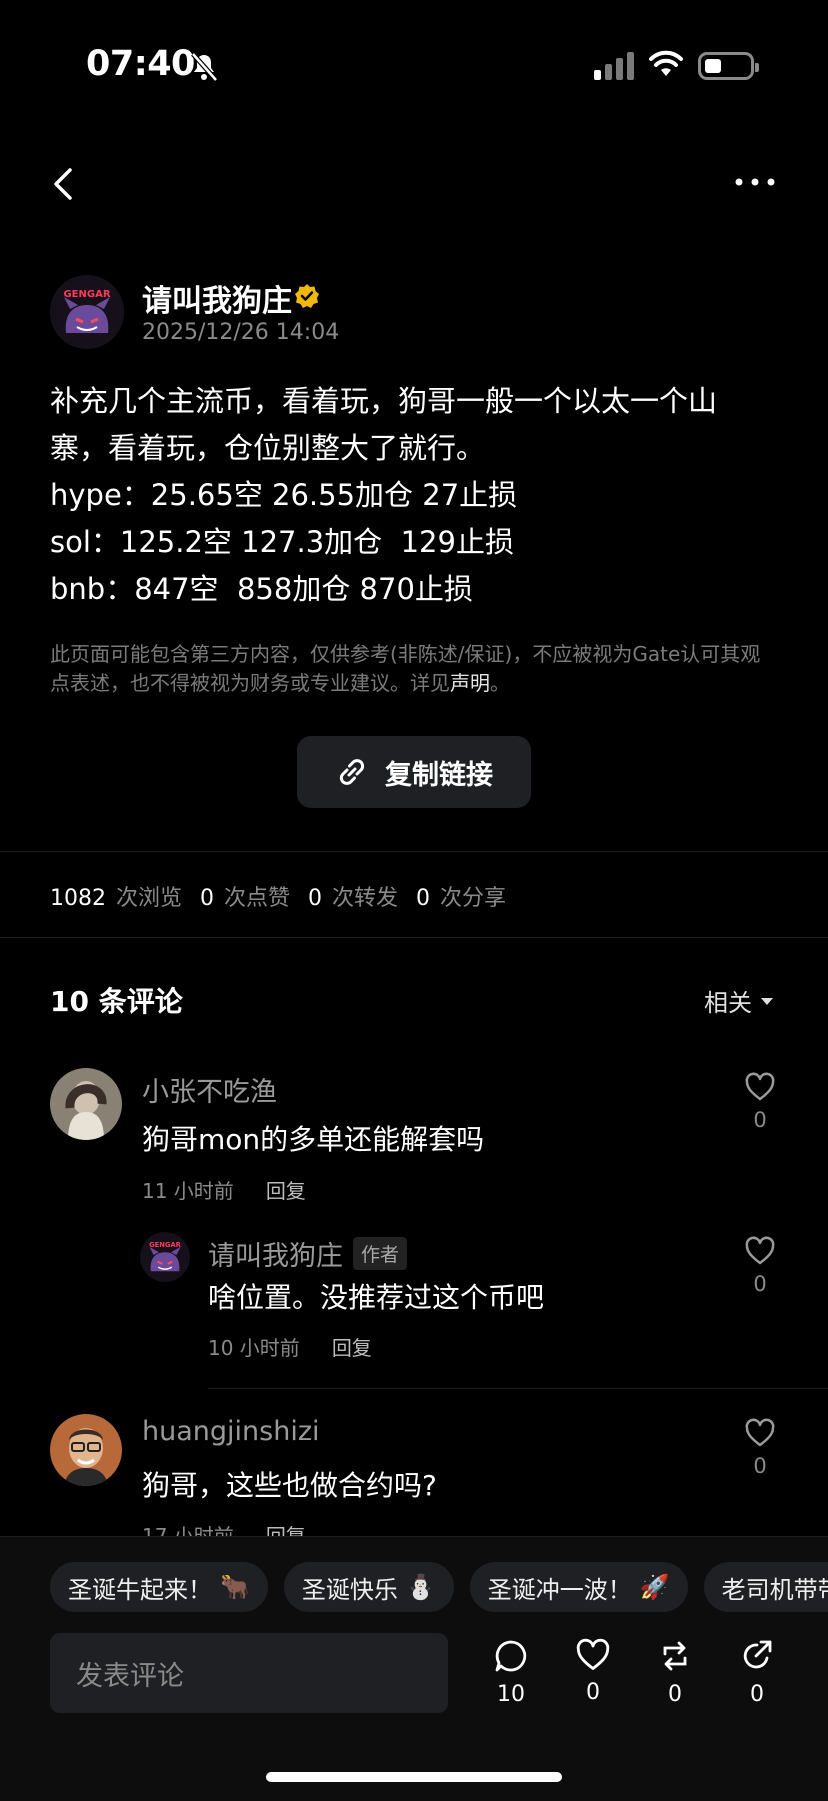 This screenshot has width=828, height=1801. What do you see at coordinates (275, 1253) in the screenshot?
I see `commenter-name: 请叫我狗庄` at bounding box center [275, 1253].